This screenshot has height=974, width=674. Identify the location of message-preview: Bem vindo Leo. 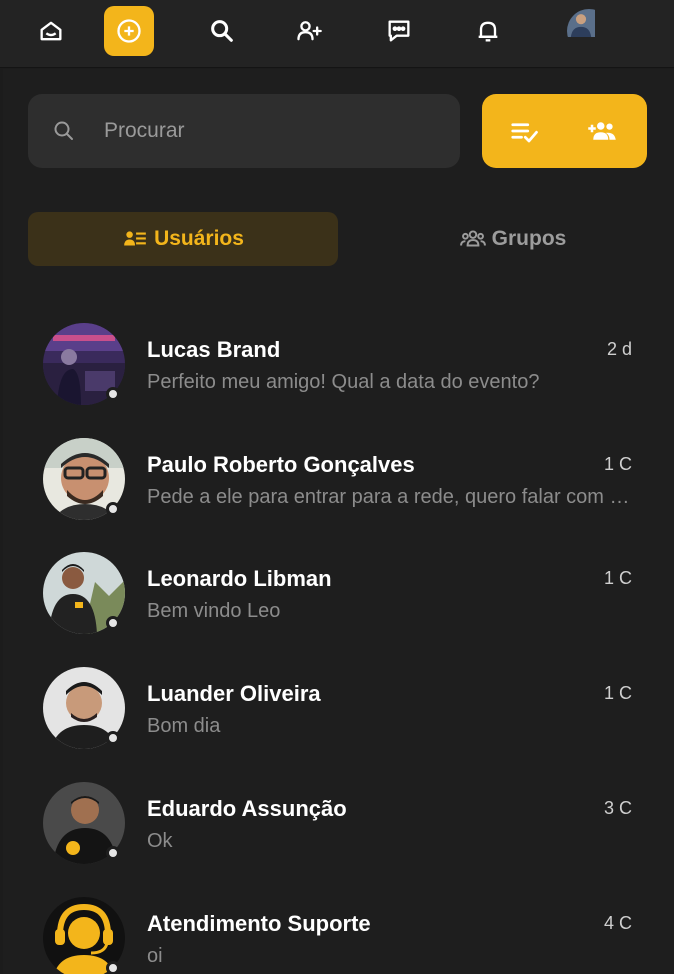
(214, 611).